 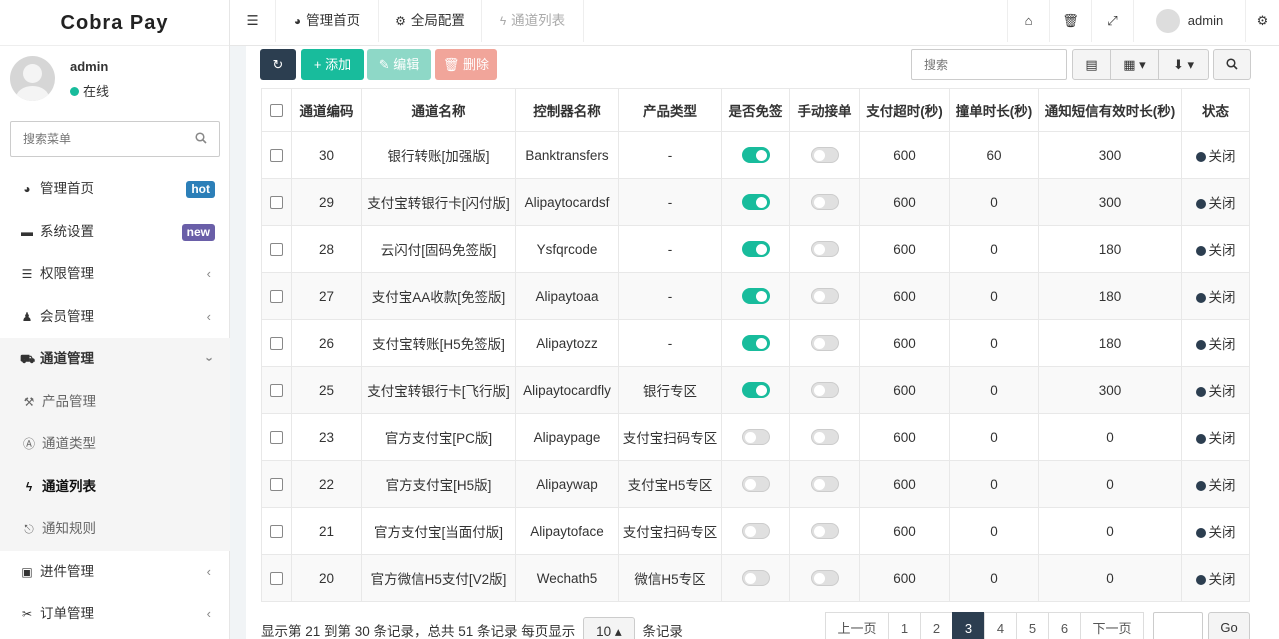 I want to click on sidebar-search, so click(x=115, y=139).